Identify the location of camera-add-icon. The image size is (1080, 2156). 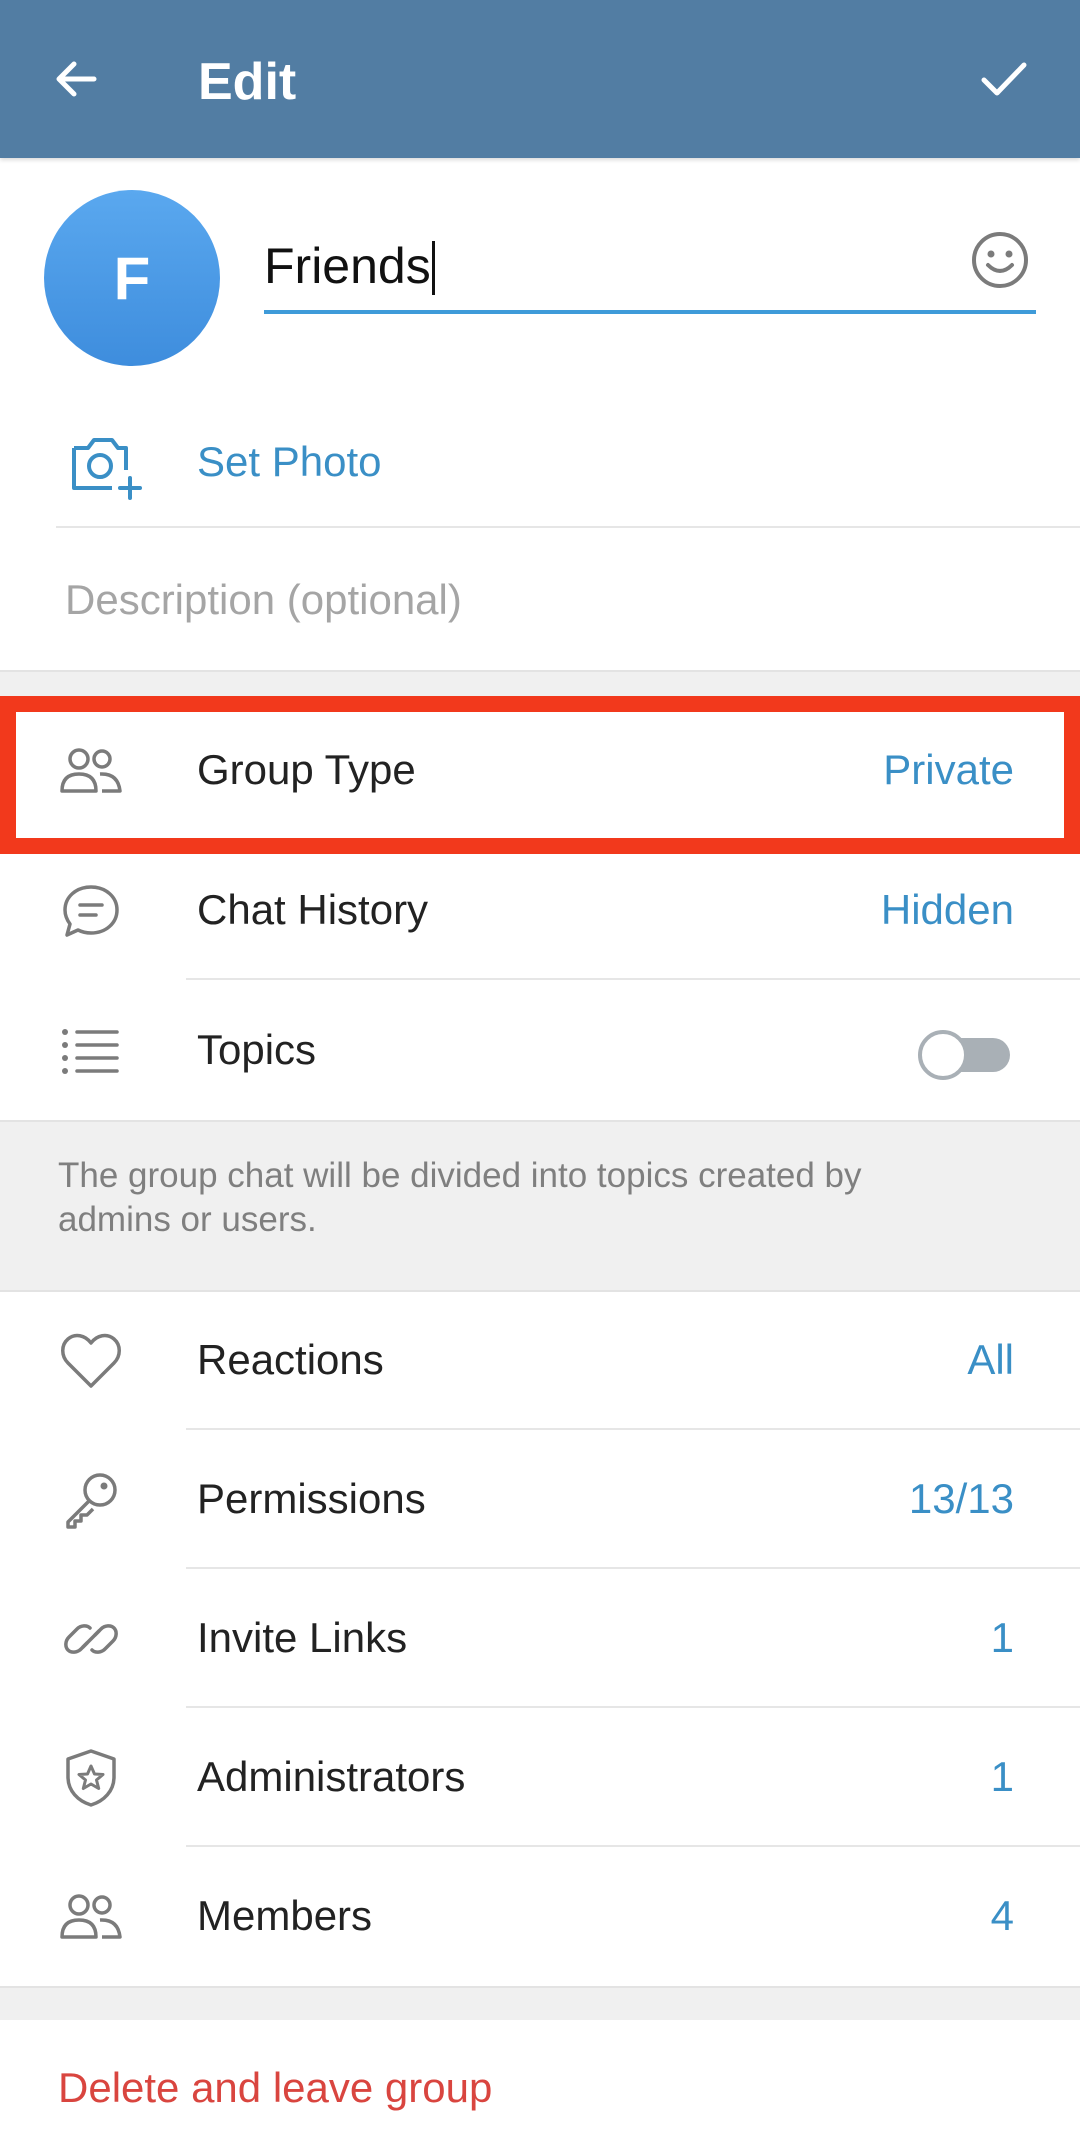
(108, 466).